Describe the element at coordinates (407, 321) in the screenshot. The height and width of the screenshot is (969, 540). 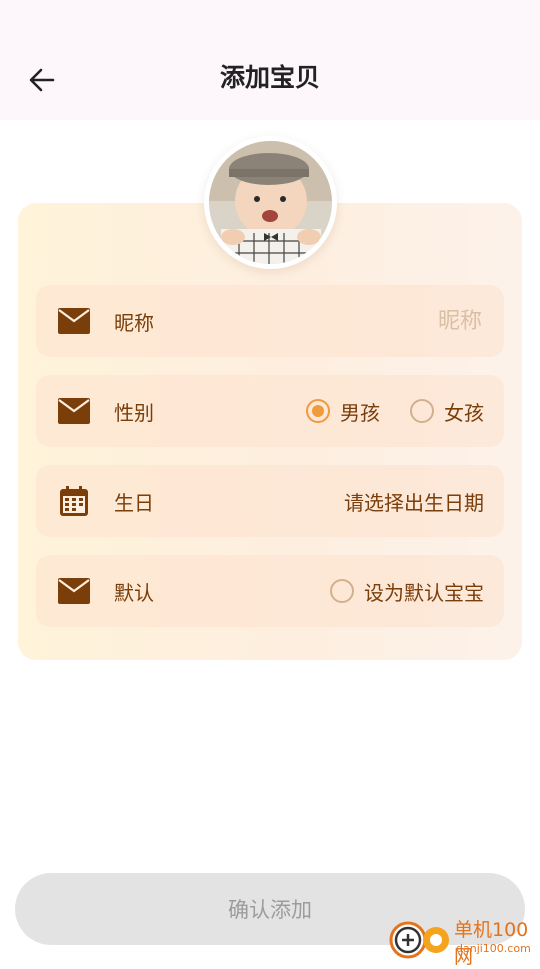
I see `nickname-input` at that location.